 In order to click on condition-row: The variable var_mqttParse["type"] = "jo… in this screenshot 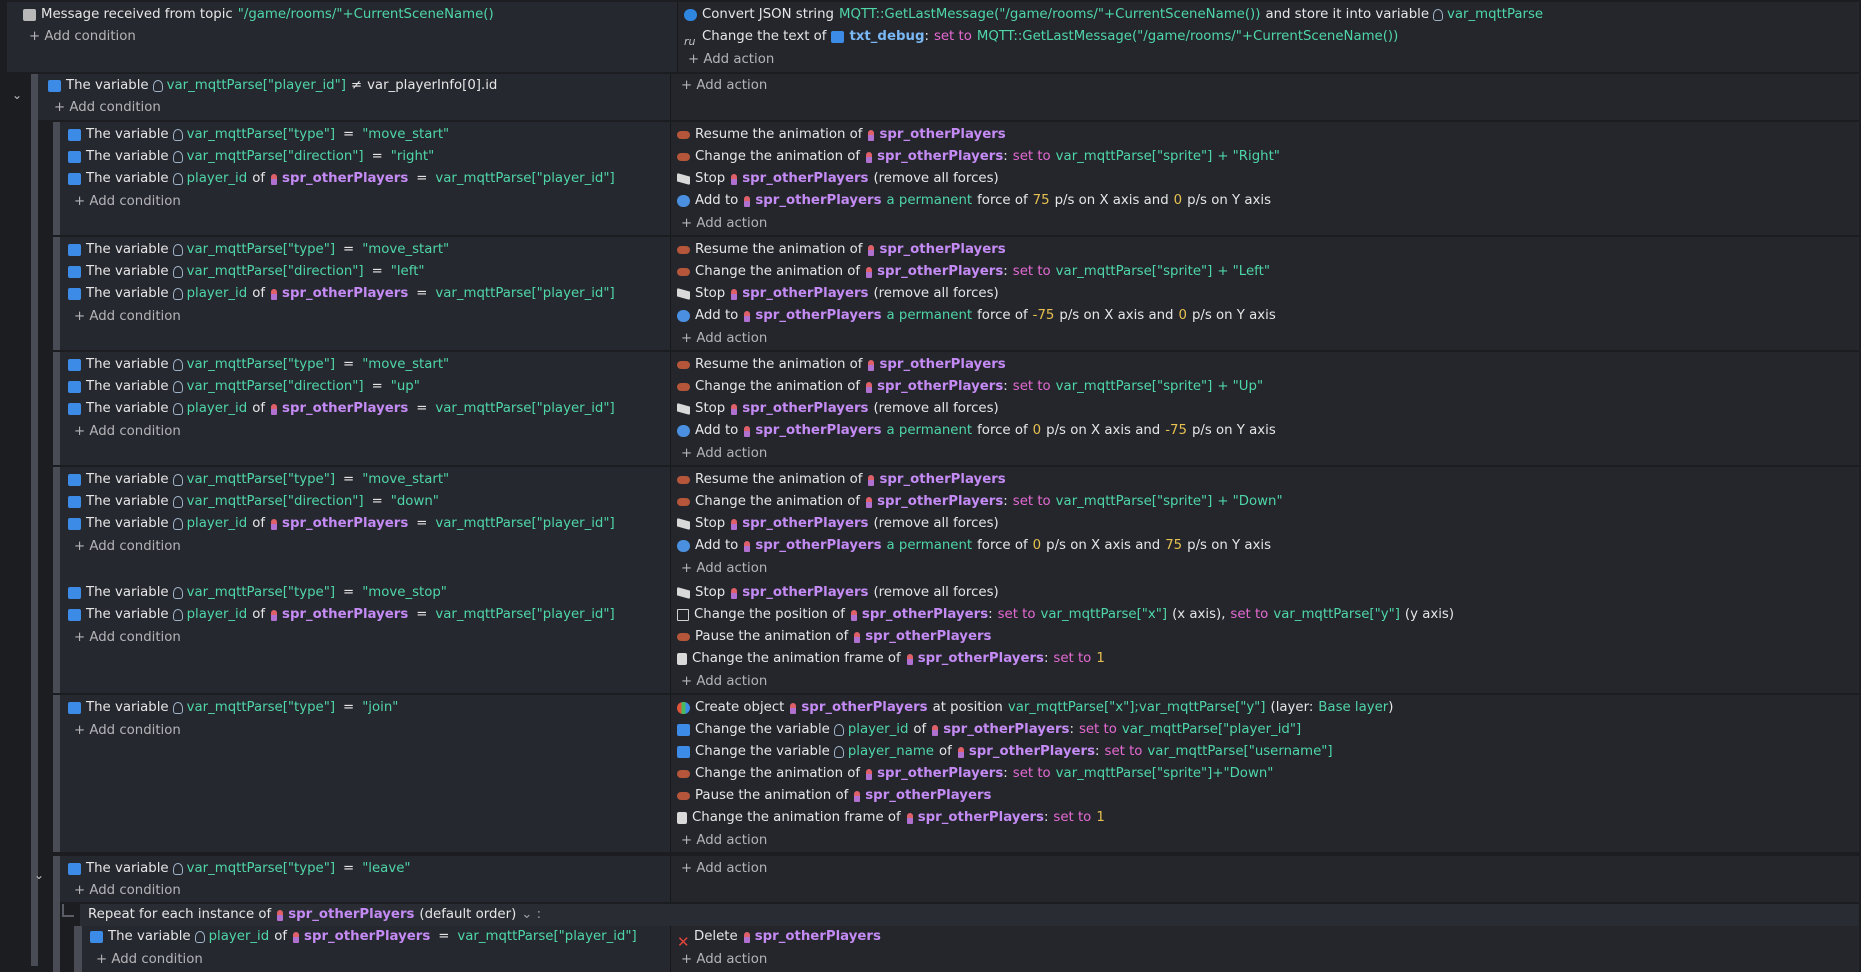, I will do `click(233, 708)`.